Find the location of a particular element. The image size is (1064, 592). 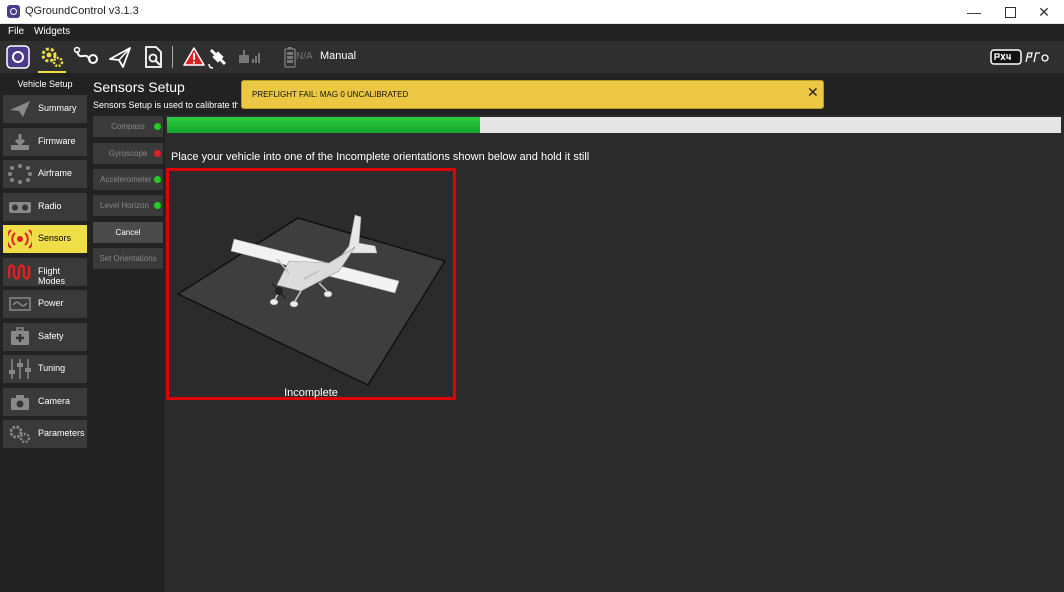

compass-button: Compass is located at coordinates (128, 126).